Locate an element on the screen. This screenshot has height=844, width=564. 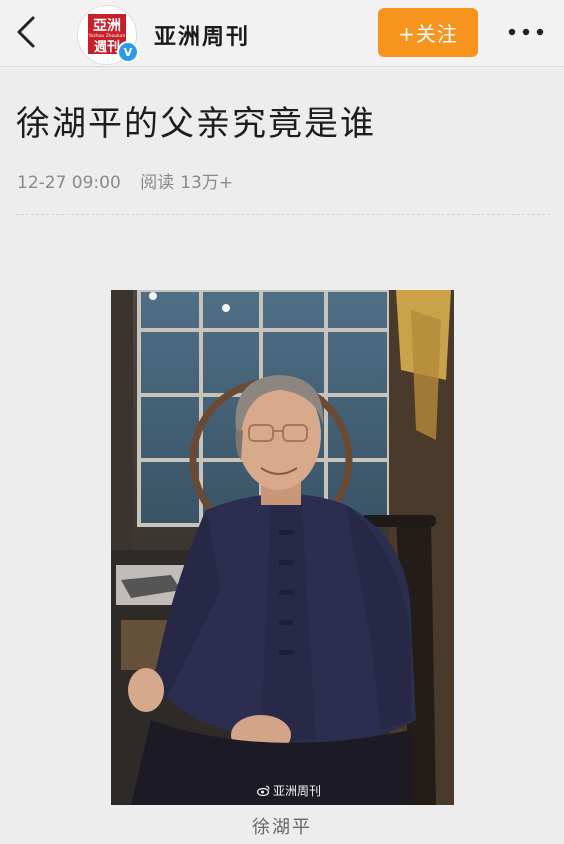
topbar-divider is located at coordinates (282, 66).